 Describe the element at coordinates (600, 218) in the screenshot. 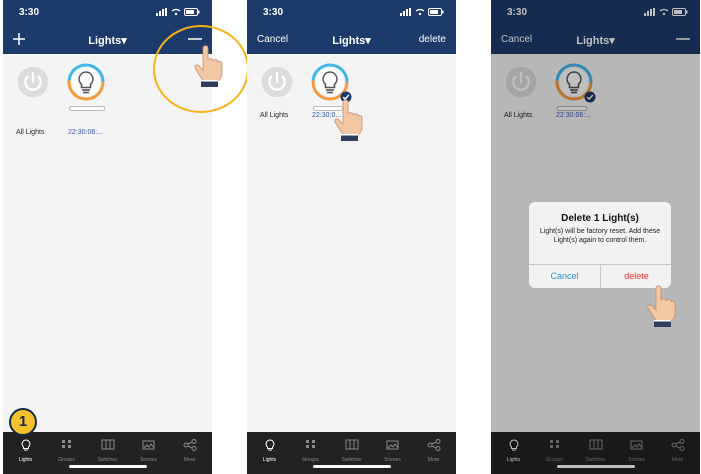

I see `dialog-title: Delete 1 Light(s)` at that location.